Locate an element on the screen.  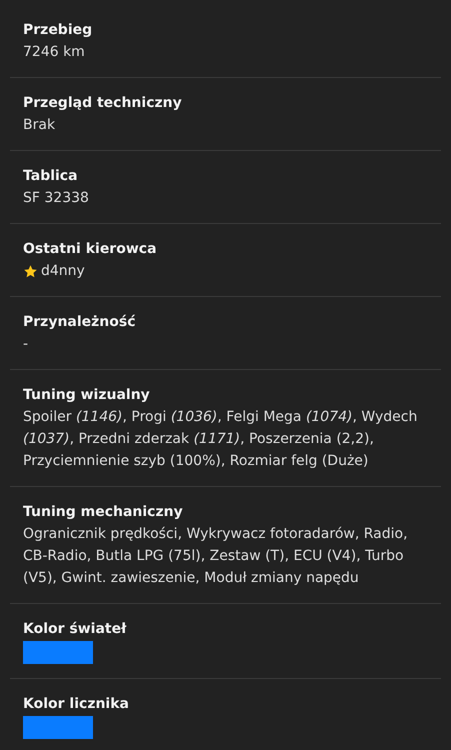
field-value: Brak is located at coordinates (39, 125).